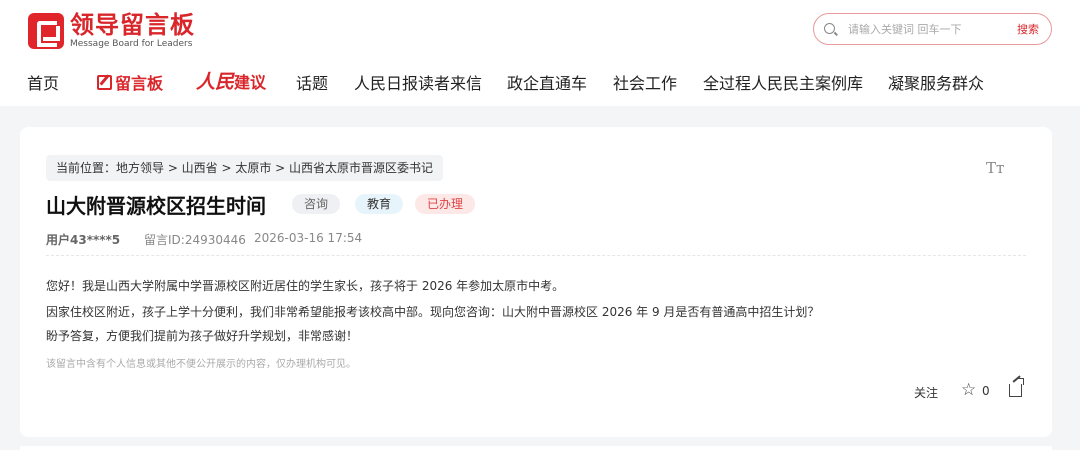 The height and width of the screenshot is (450, 1080). What do you see at coordinates (418, 82) in the screenshot?
I see `nav-reader-letters: 人民日报读者来信` at bounding box center [418, 82].